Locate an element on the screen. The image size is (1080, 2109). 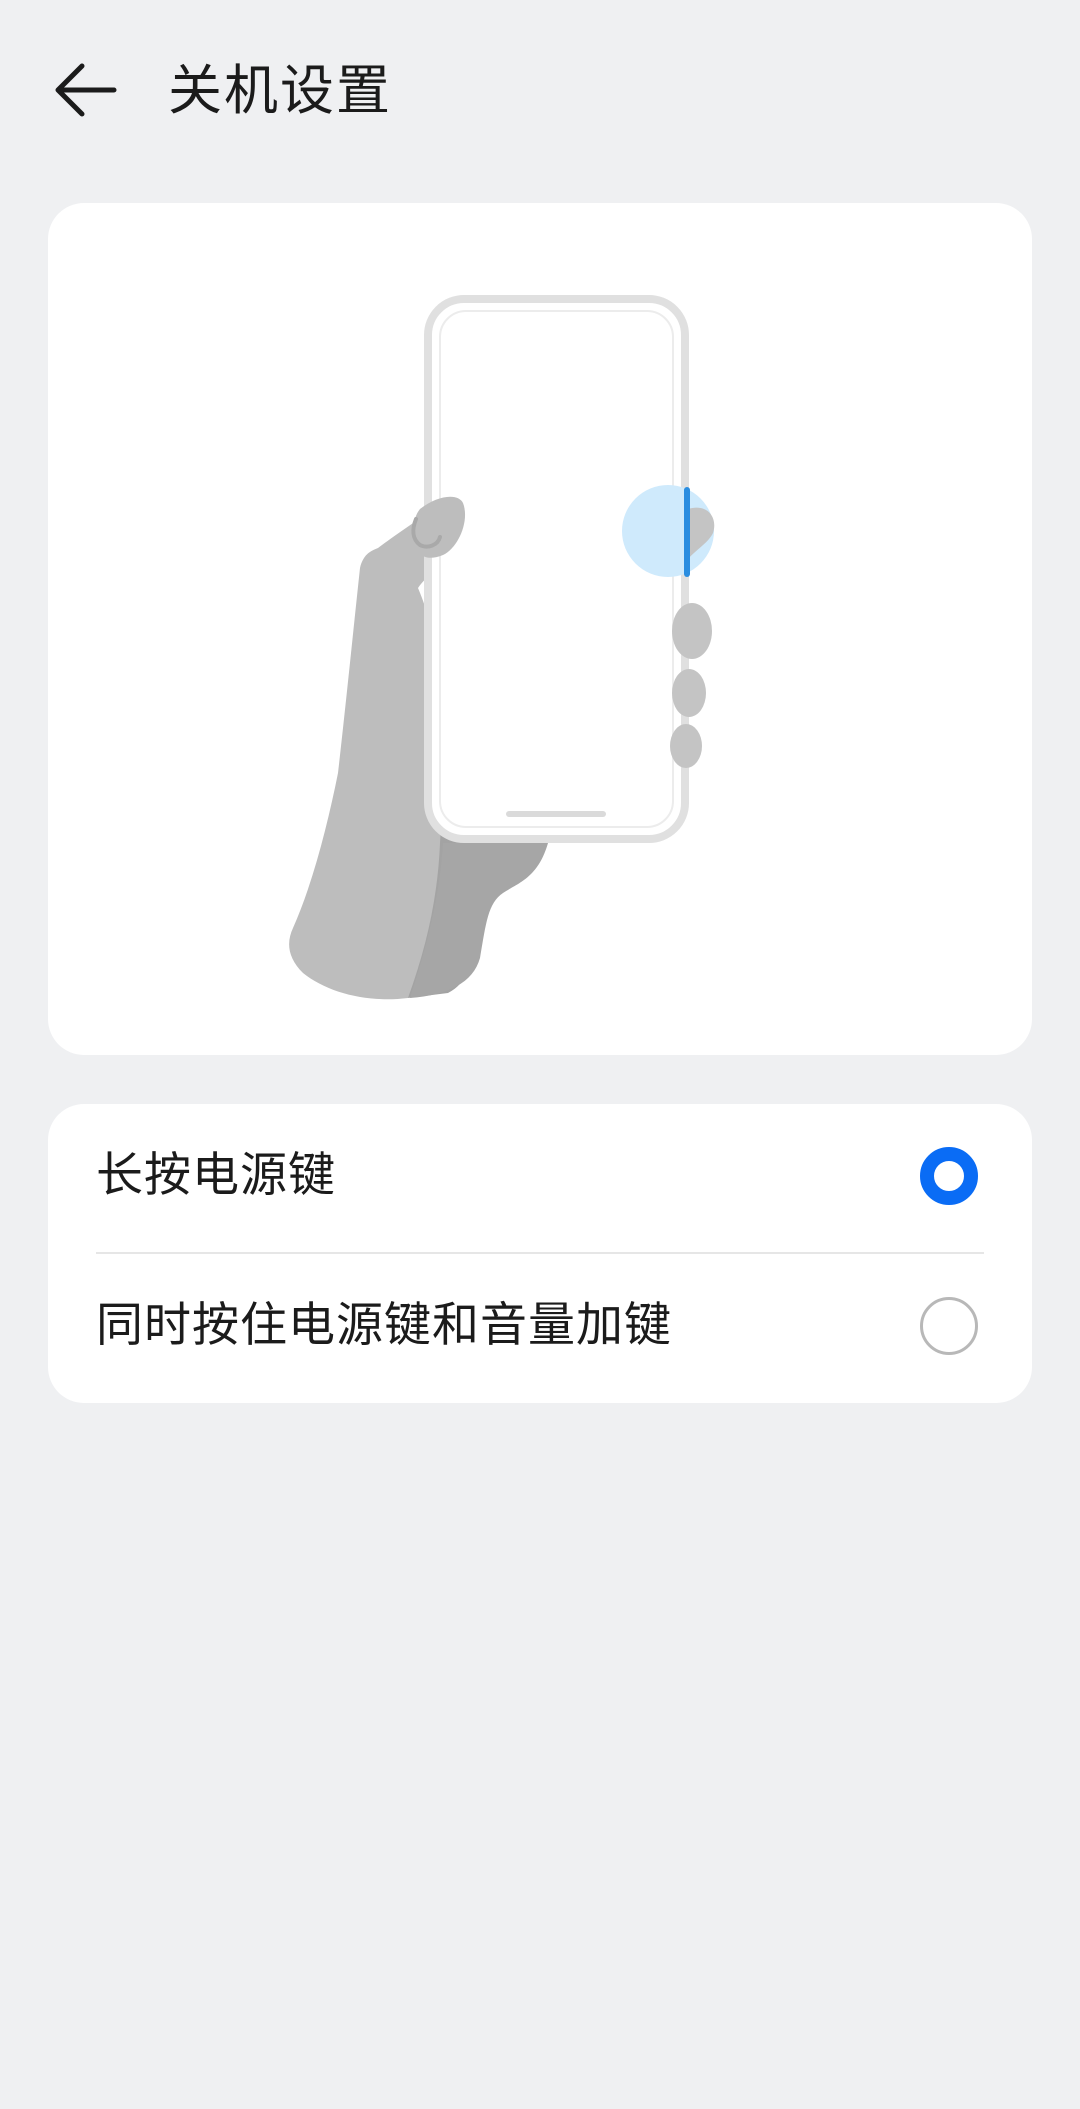
shutdown-options-list: 长按电源键 同时按住电源键和音量加键 is located at coordinates (540, 1253).